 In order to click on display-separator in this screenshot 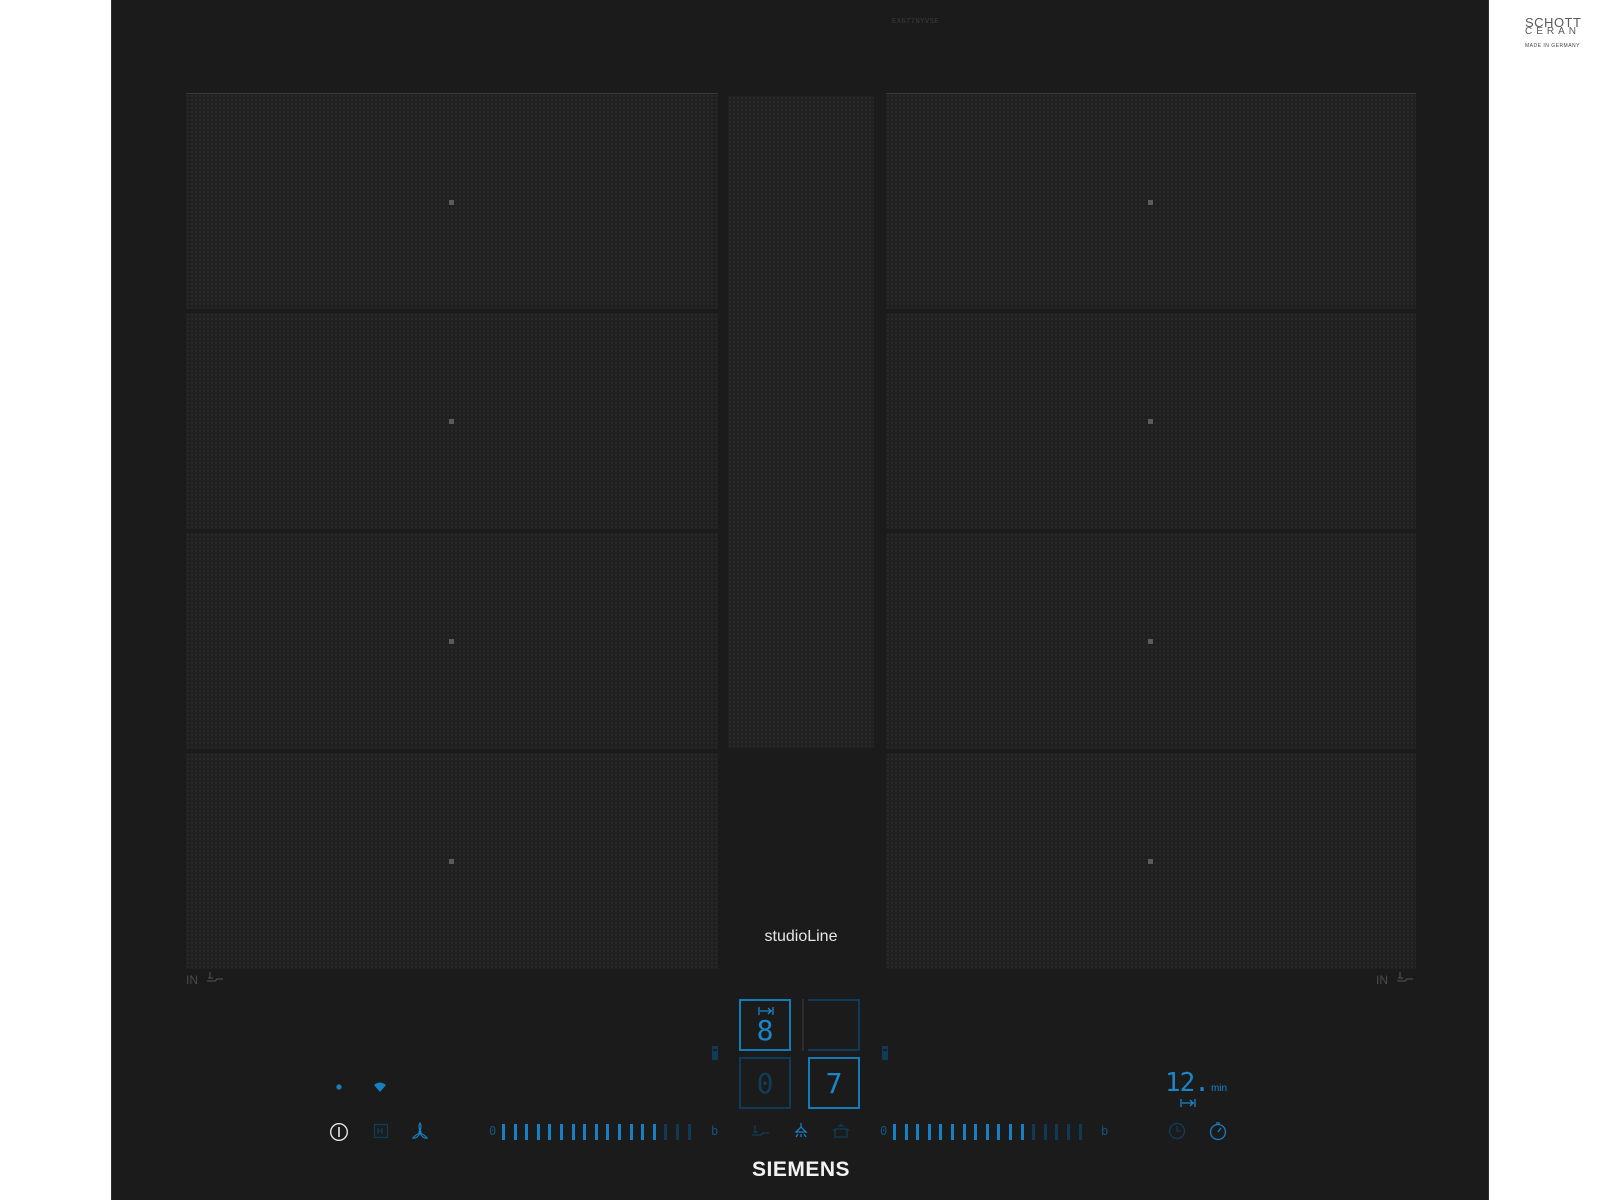, I will do `click(803, 1025)`.